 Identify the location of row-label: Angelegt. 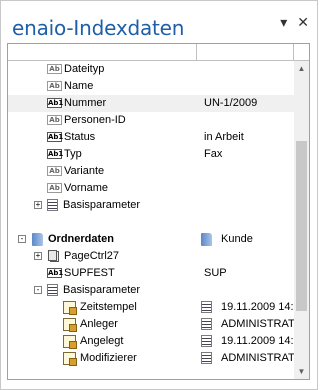
(102, 341).